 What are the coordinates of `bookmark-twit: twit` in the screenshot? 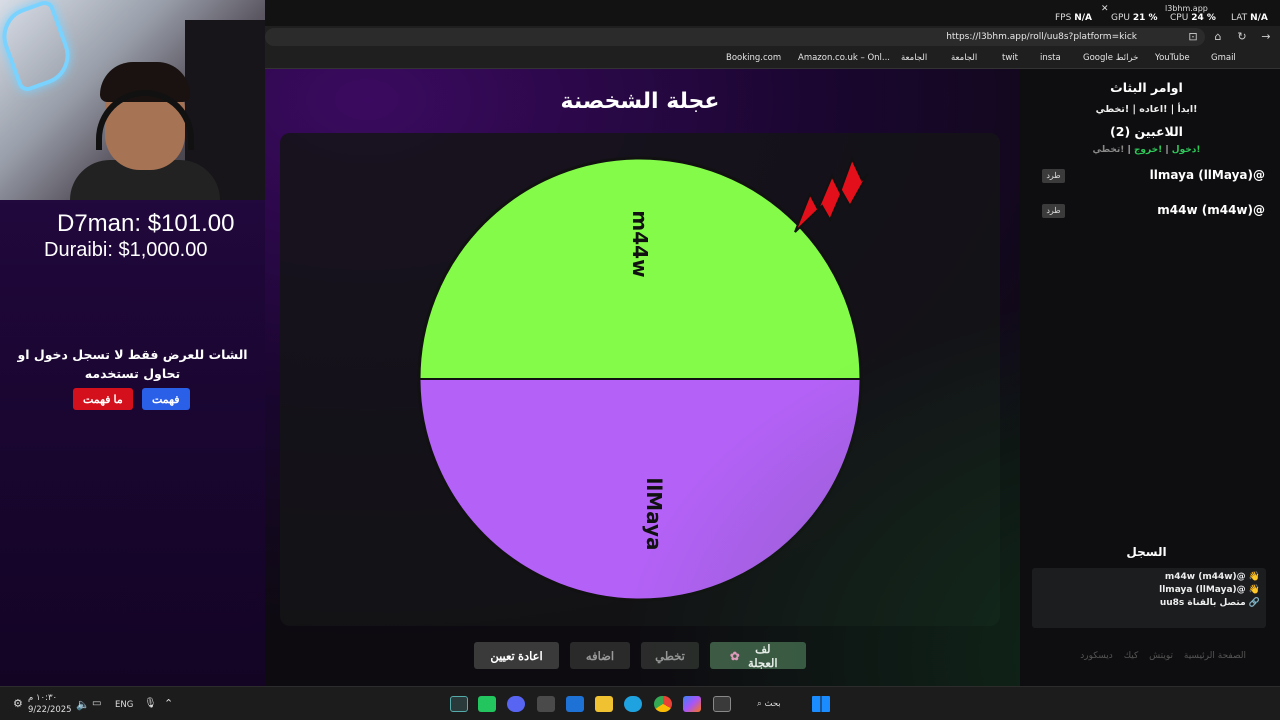 It's located at (1010, 58).